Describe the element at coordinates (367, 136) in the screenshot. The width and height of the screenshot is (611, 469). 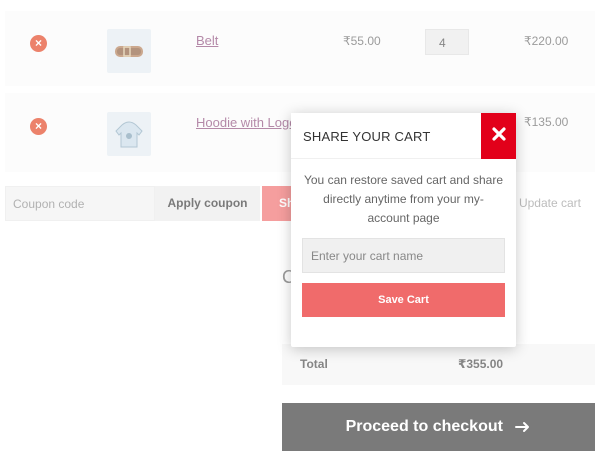
I see `modal-title: SHARE YOUR CART` at that location.